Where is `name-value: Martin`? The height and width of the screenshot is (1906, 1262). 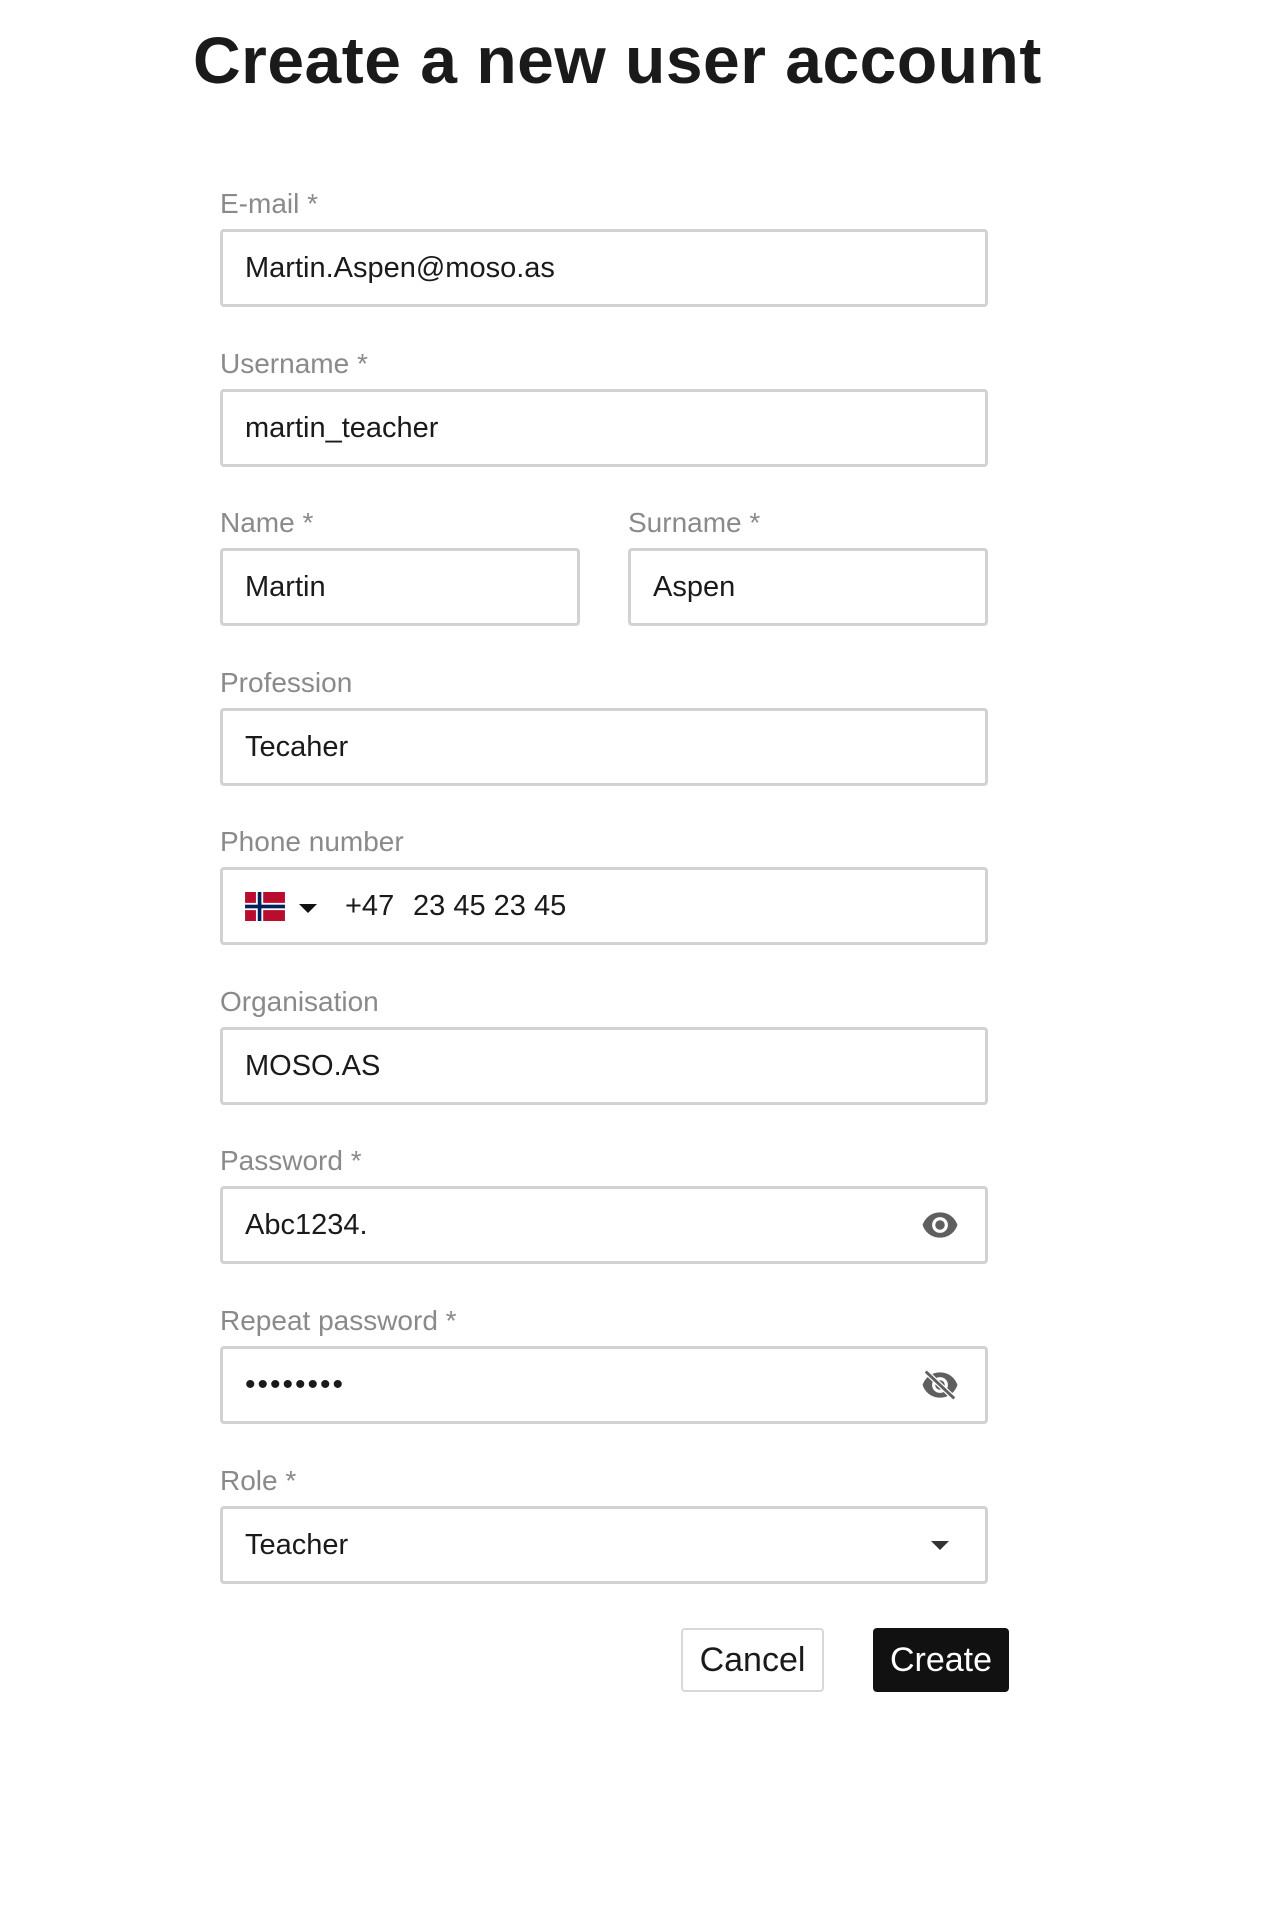 name-value: Martin is located at coordinates (285, 587).